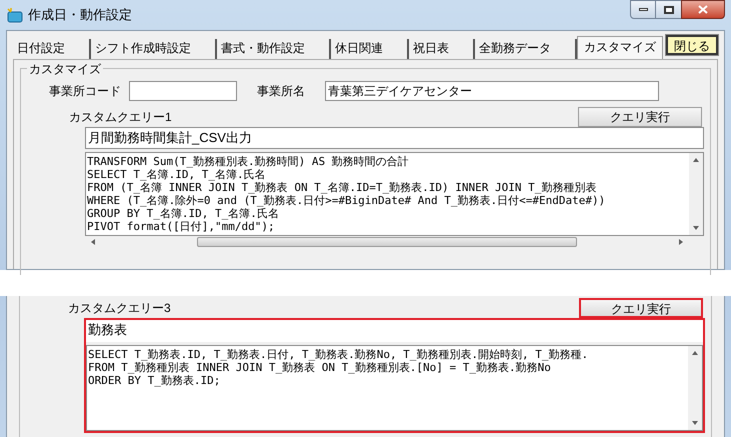 The image size is (731, 437). Describe the element at coordinates (643, 9) in the screenshot. I see `minimize-button` at that location.